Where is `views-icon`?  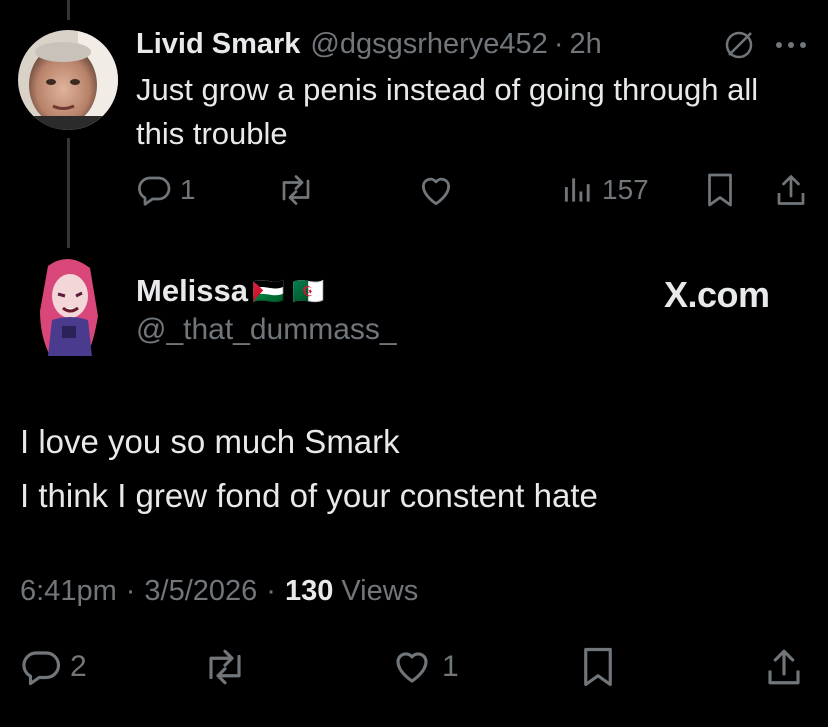
views-icon is located at coordinates (578, 190).